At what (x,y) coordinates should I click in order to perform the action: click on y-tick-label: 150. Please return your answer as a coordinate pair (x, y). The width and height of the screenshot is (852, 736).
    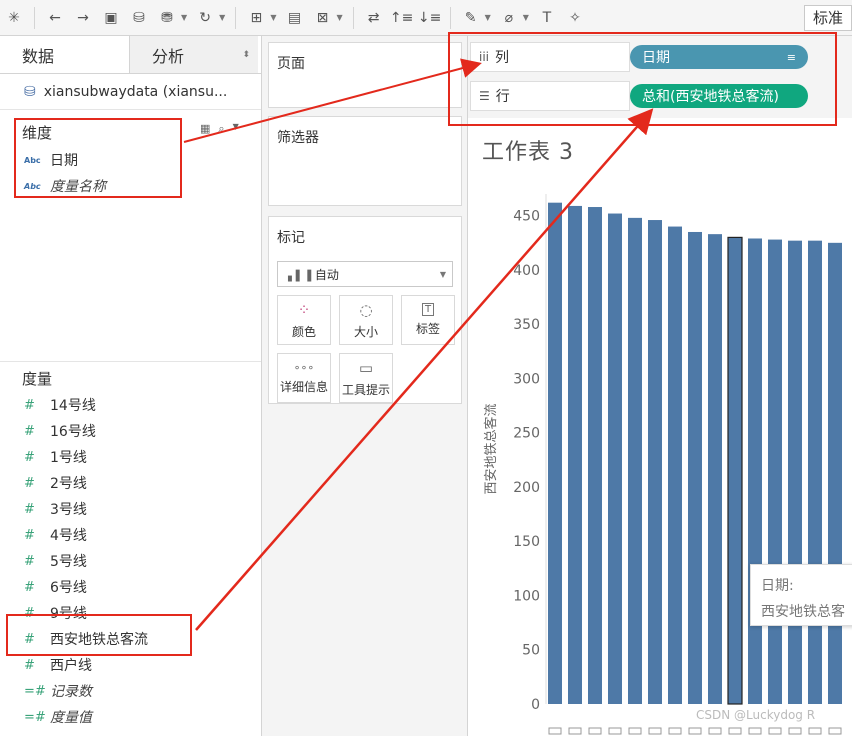
    Looking at the image, I should click on (526, 542).